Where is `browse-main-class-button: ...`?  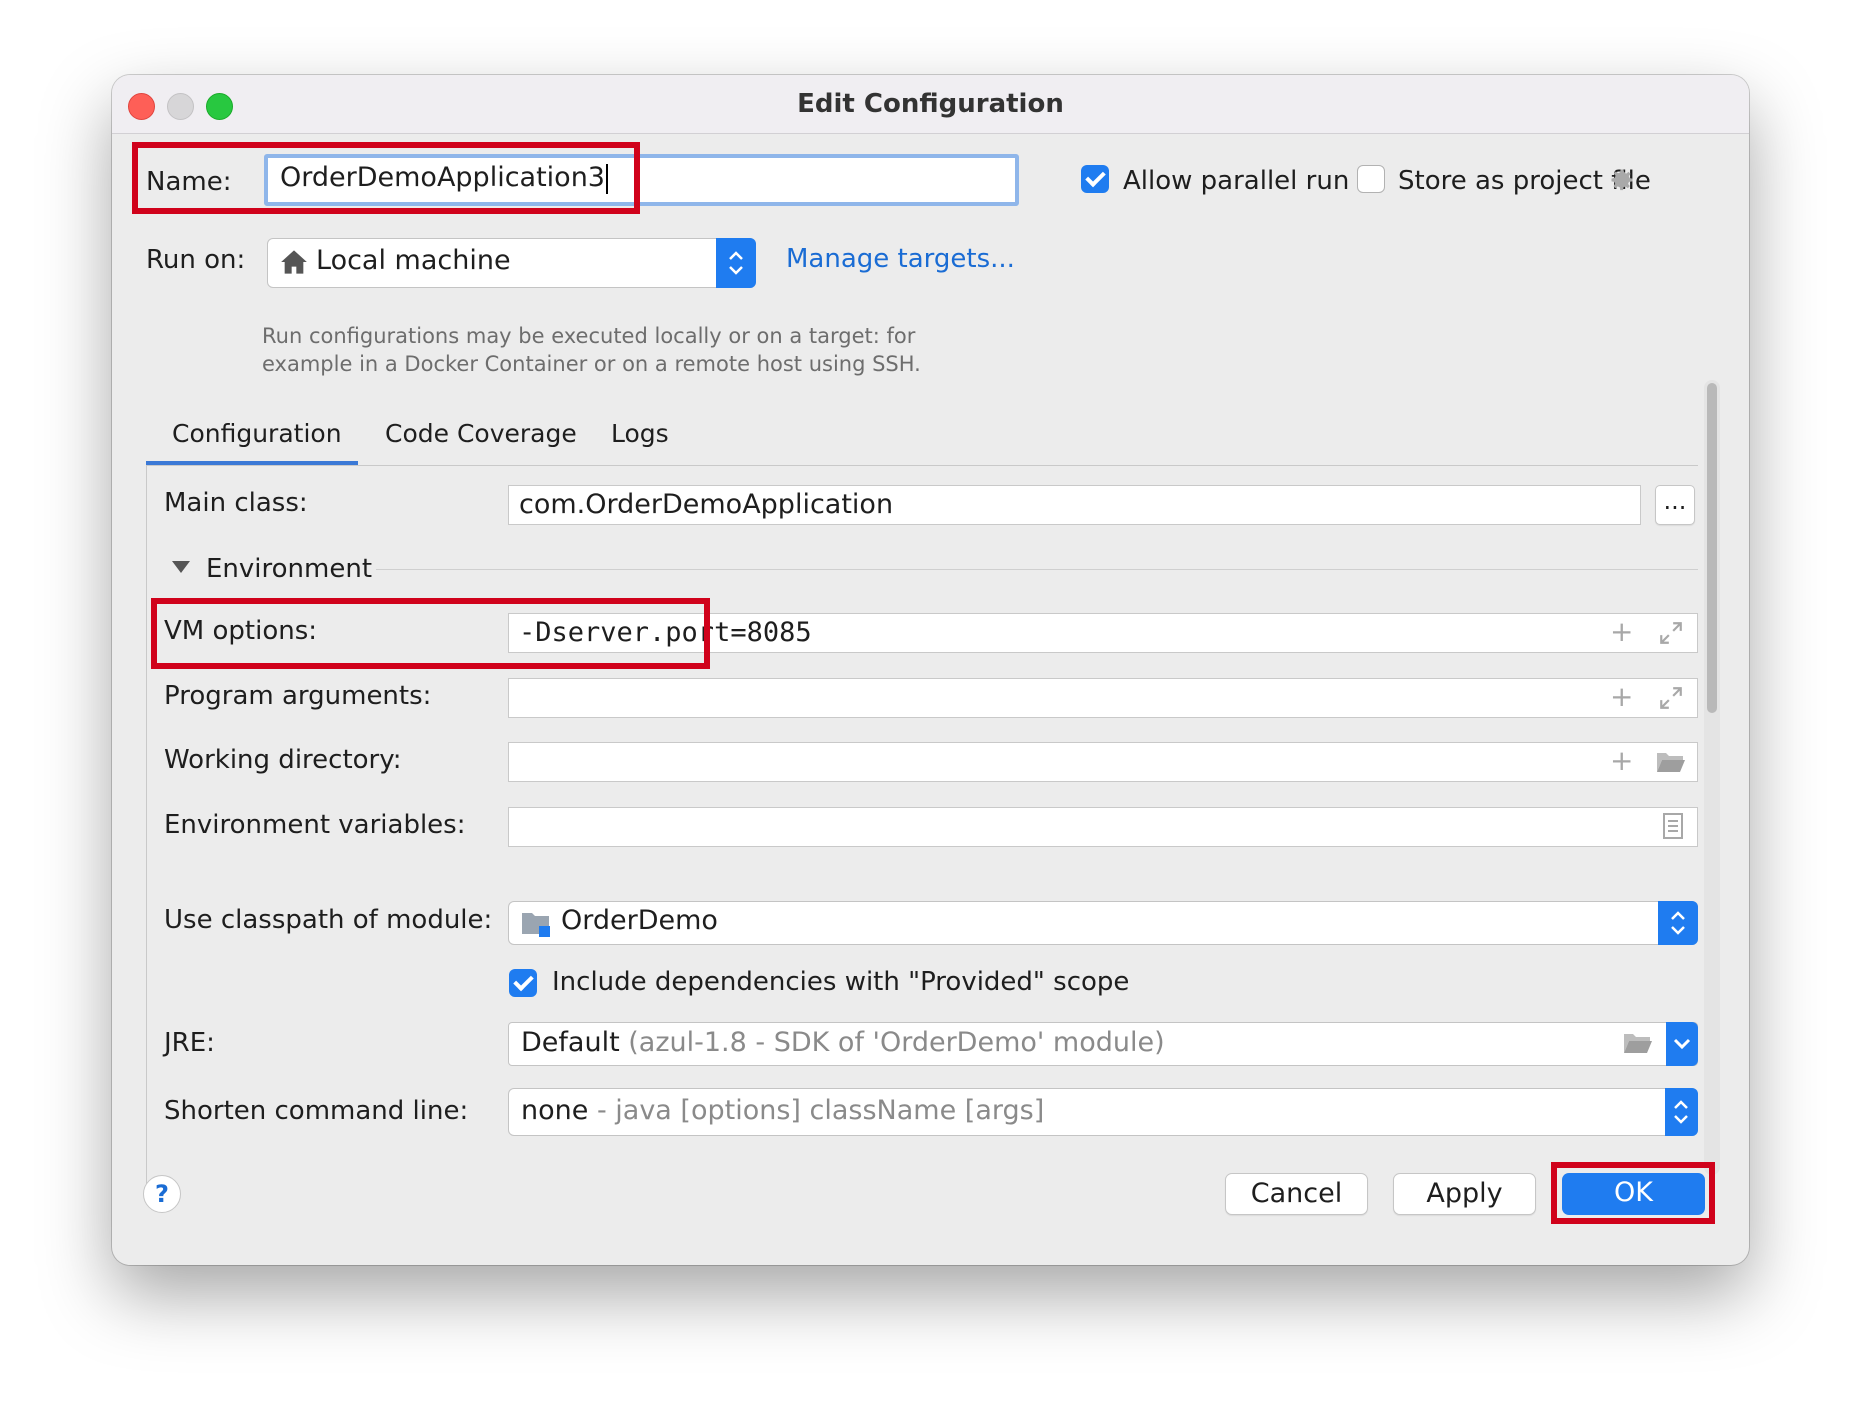 browse-main-class-button: ... is located at coordinates (1675, 505).